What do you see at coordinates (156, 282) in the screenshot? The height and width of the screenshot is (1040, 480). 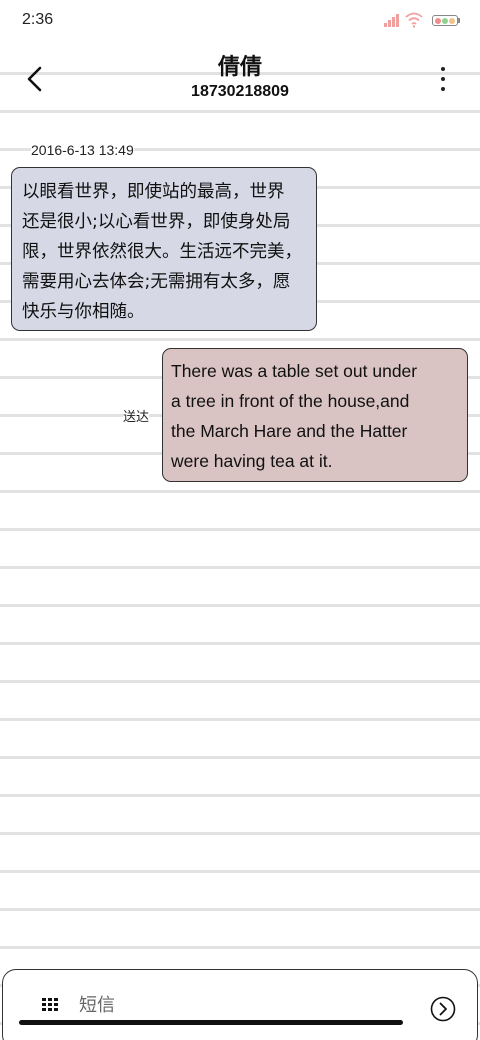 I see `message-line: 需要用心去体会;无需拥有太多，愿` at bounding box center [156, 282].